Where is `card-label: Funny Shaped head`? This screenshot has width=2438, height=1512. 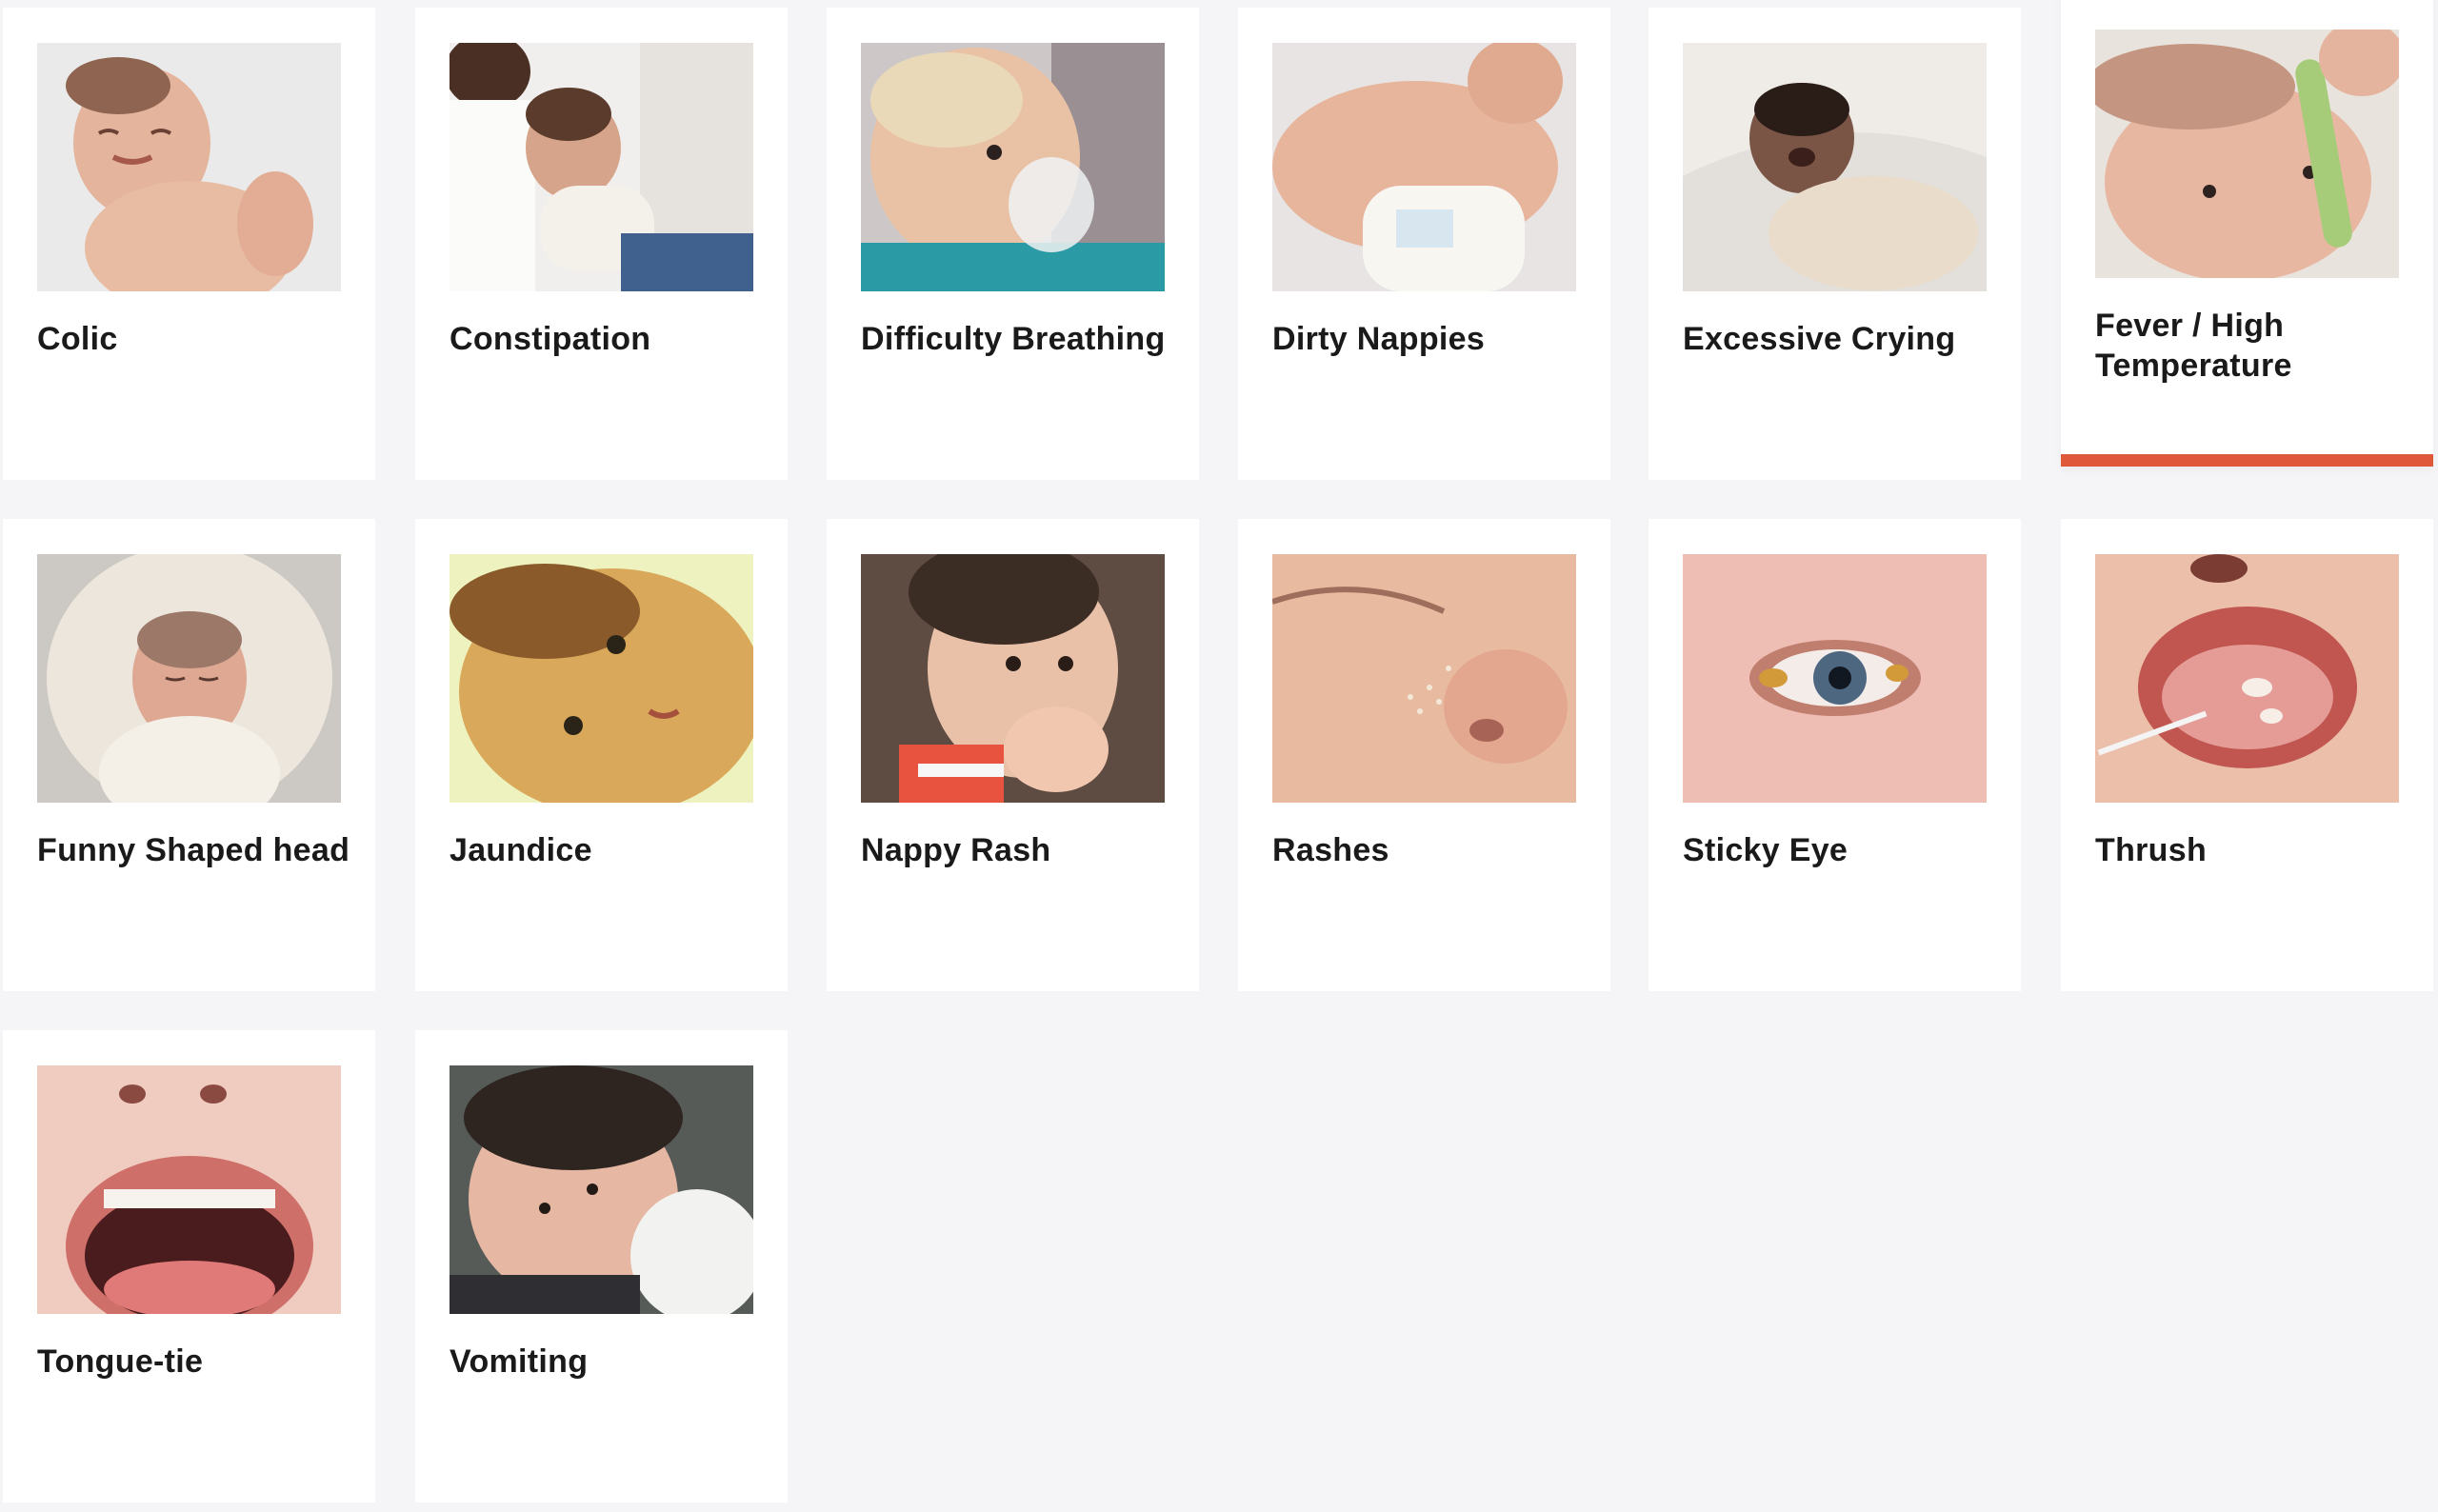
card-label: Funny Shaped head is located at coordinates (193, 850).